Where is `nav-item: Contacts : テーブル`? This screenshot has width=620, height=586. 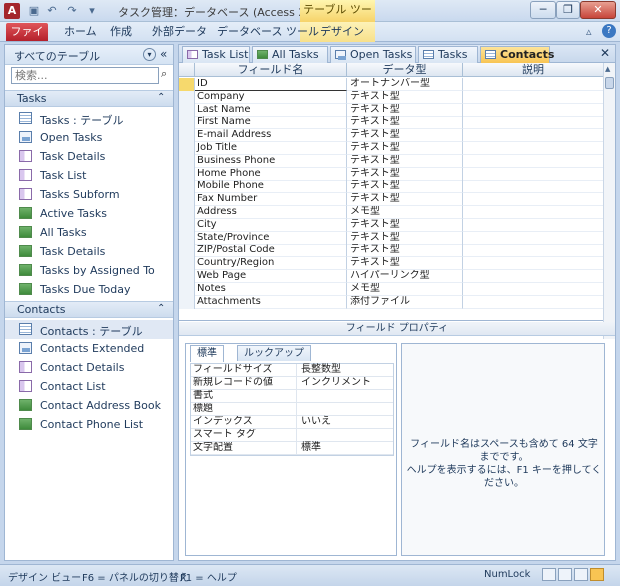 nav-item: Contacts : テーブル is located at coordinates (89, 329).